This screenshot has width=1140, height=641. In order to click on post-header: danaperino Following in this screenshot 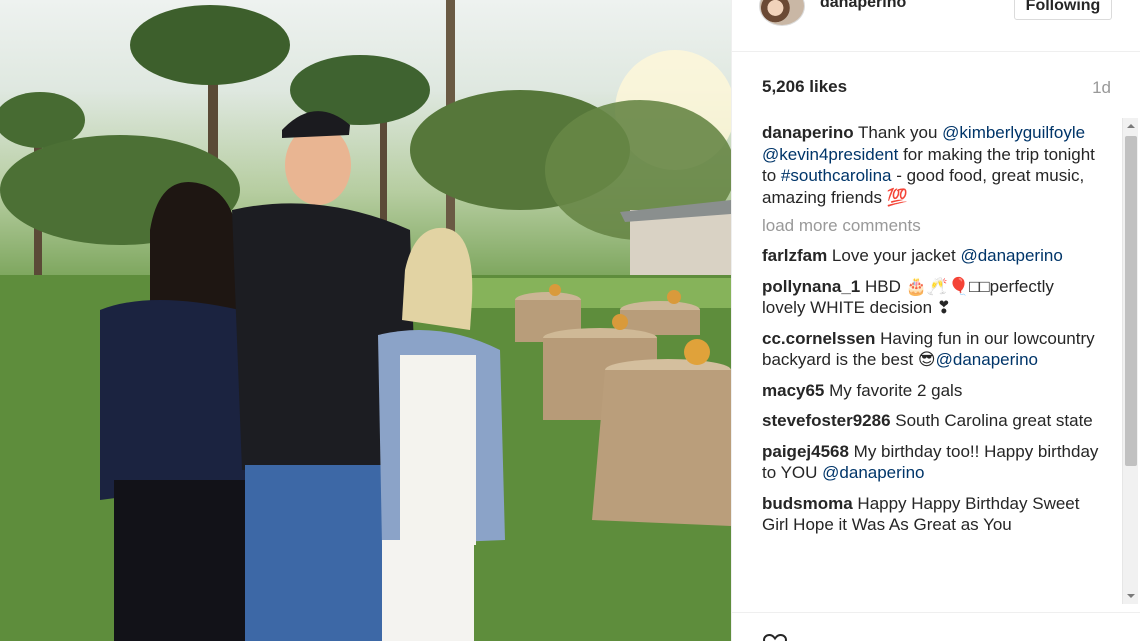, I will do `click(936, 26)`.